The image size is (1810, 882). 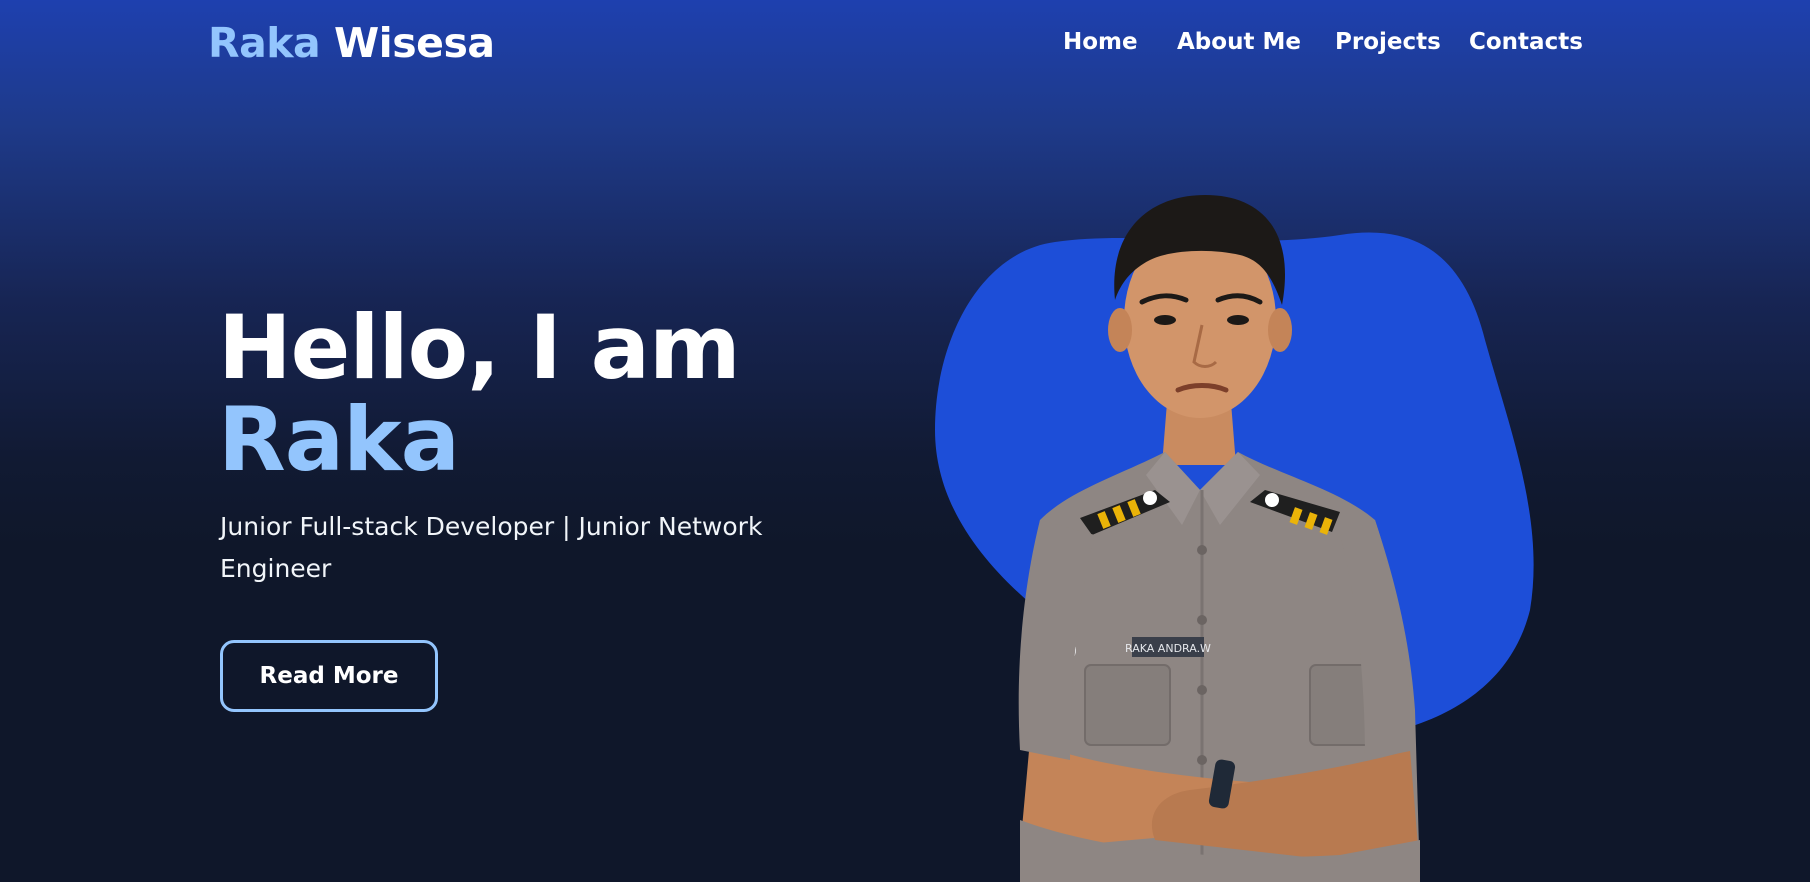 I want to click on hero-heading: Hello, I am Raka, so click(x=528, y=394).